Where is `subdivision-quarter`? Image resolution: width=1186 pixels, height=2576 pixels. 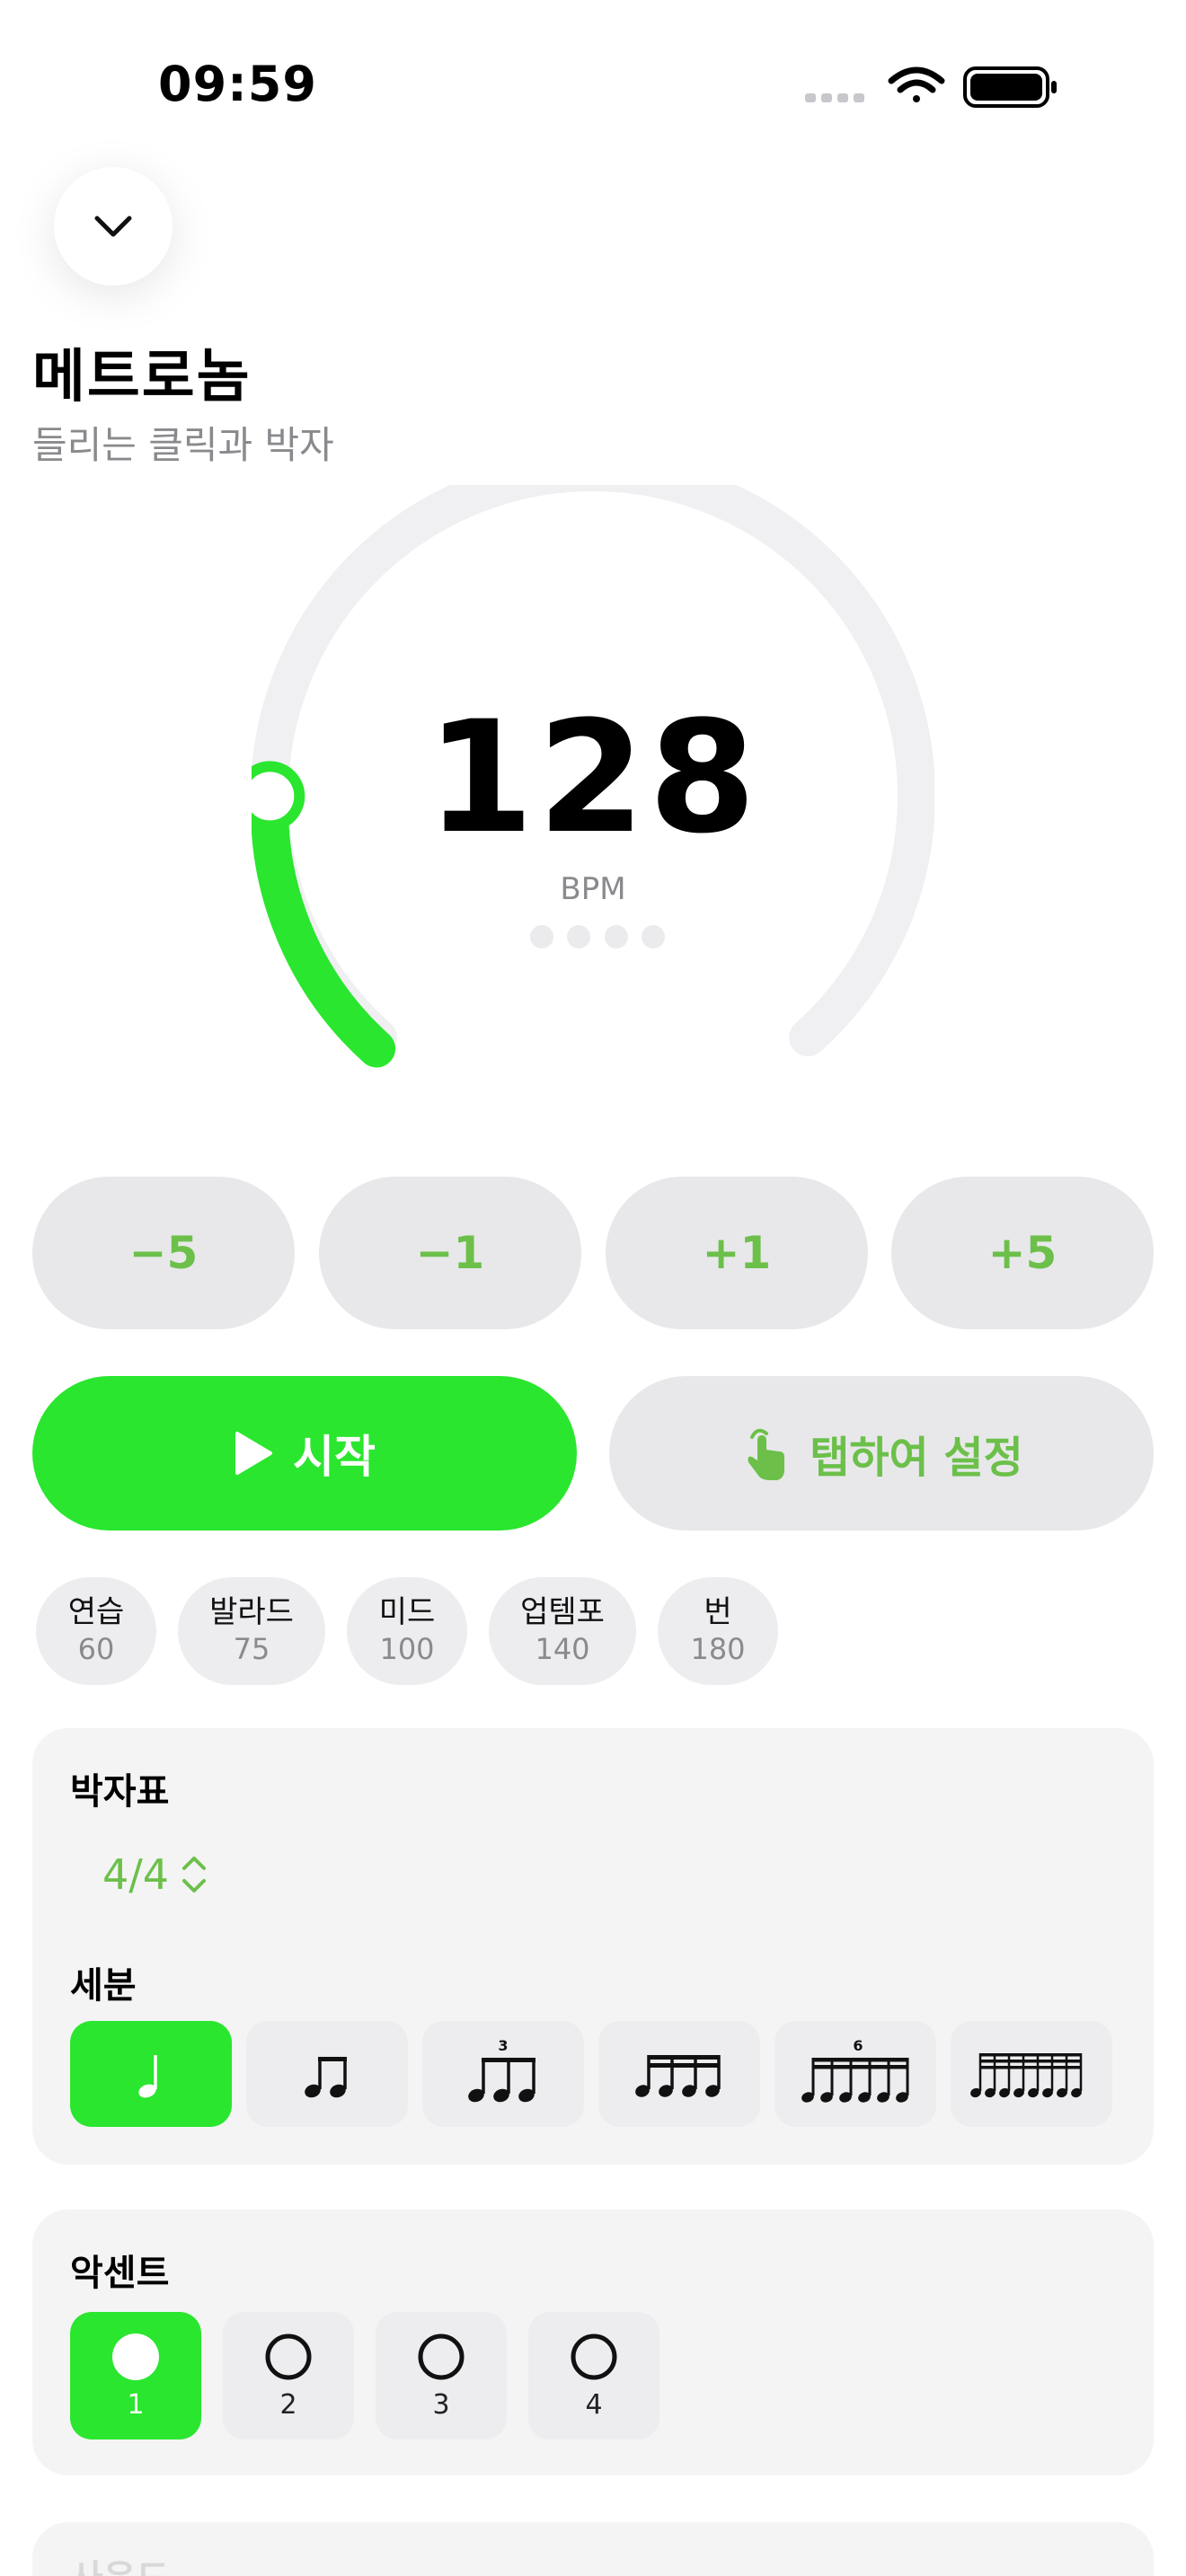 subdivision-quarter is located at coordinates (151, 2074).